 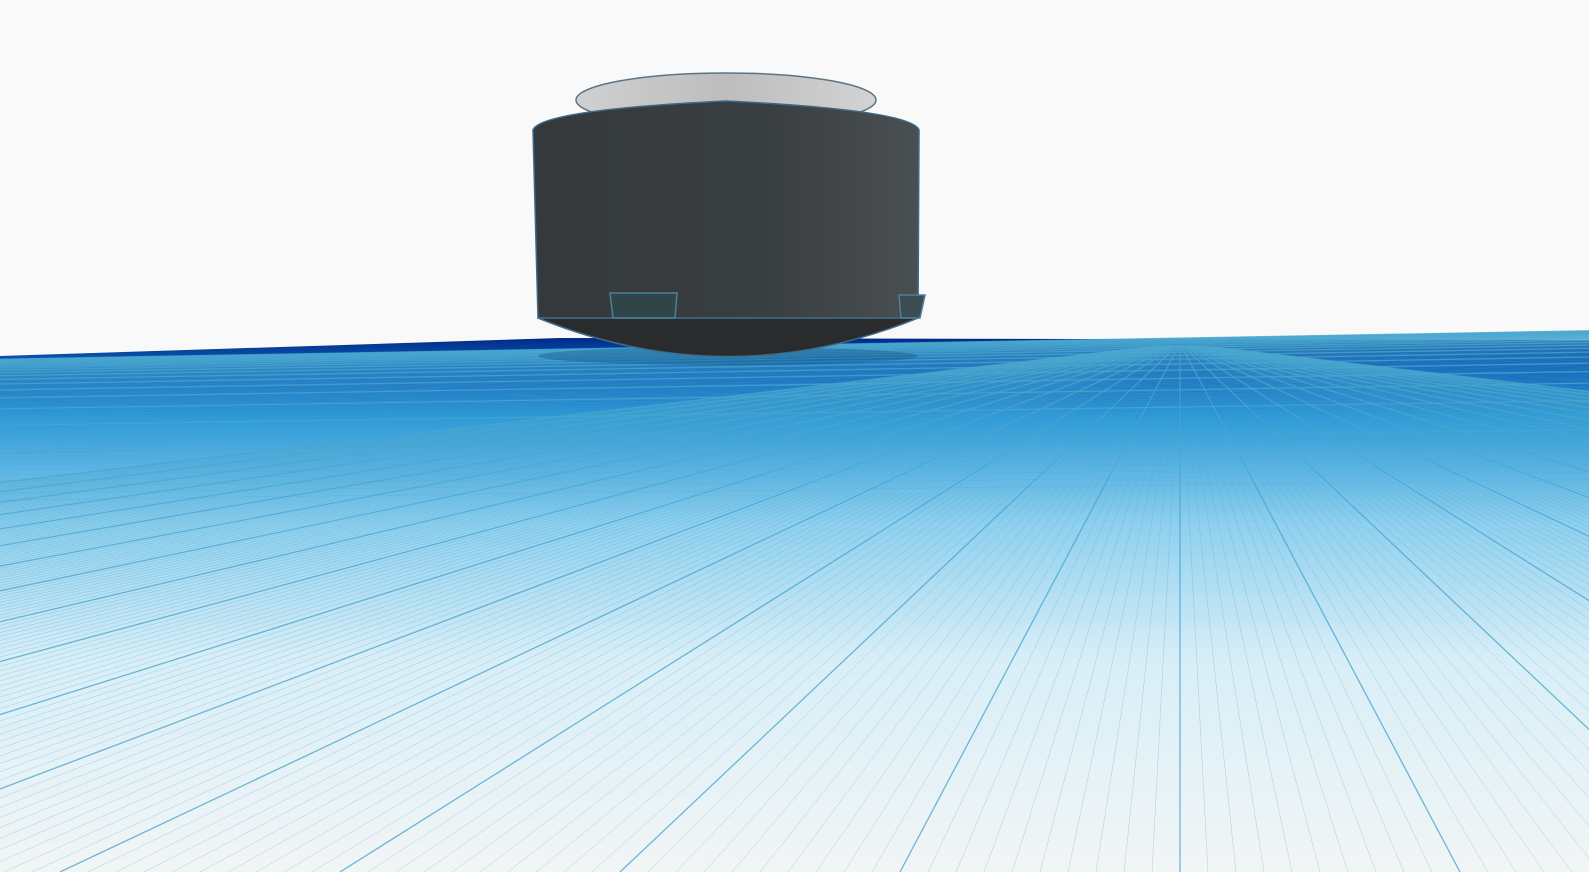 I want to click on slot-right, so click(x=912, y=306).